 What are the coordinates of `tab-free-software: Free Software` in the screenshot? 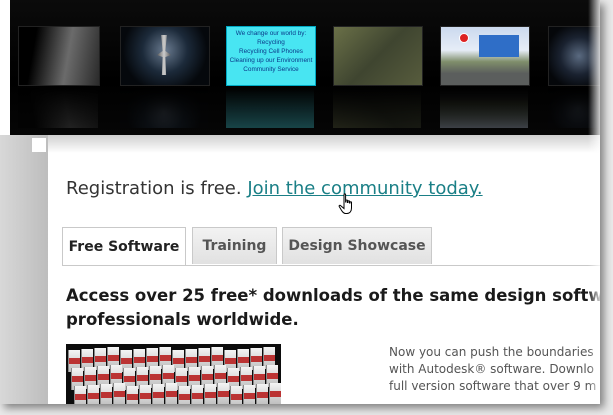 It's located at (124, 246).